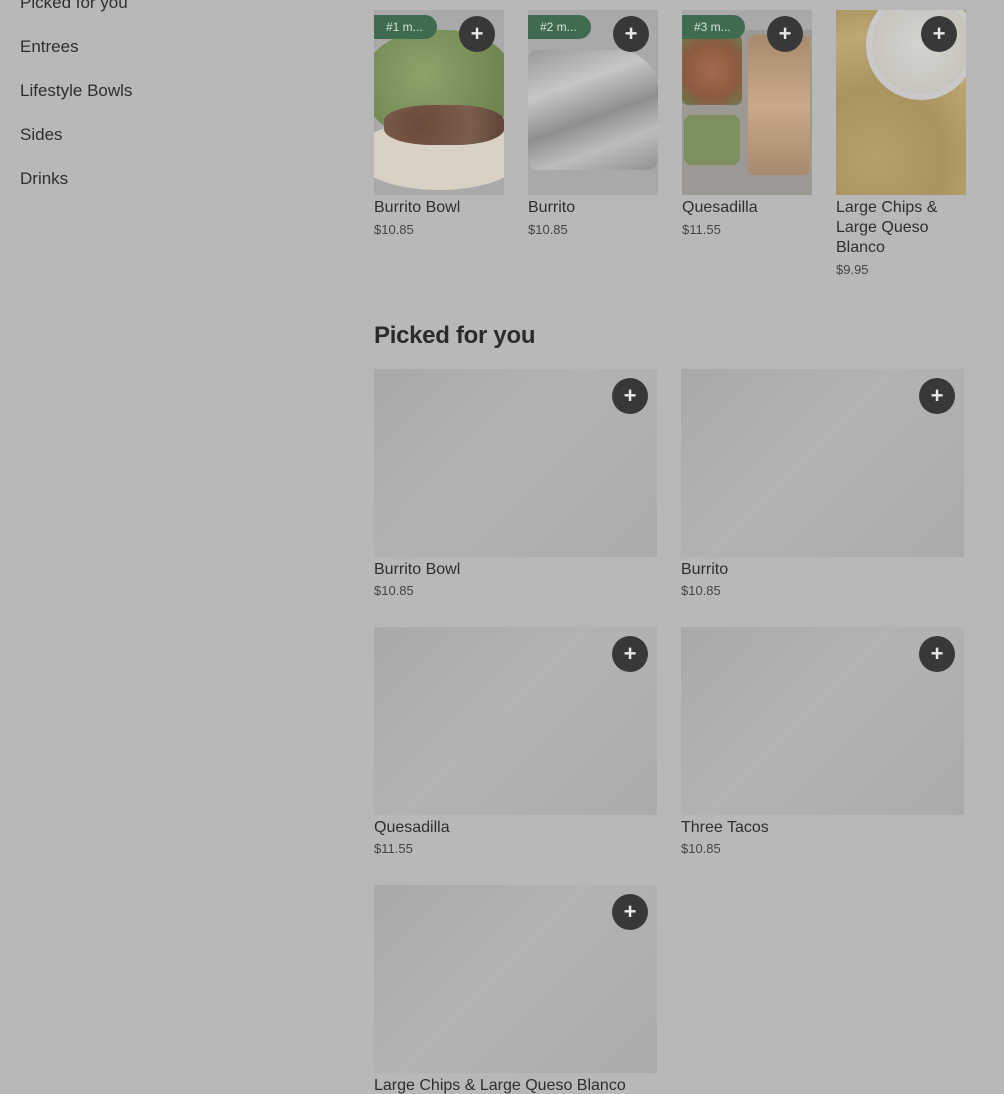 The width and height of the screenshot is (1004, 1094). Describe the element at coordinates (180, 102) in the screenshot. I see `sidebar-item-lifestyle-bowls: Lifestyle Bowls` at that location.